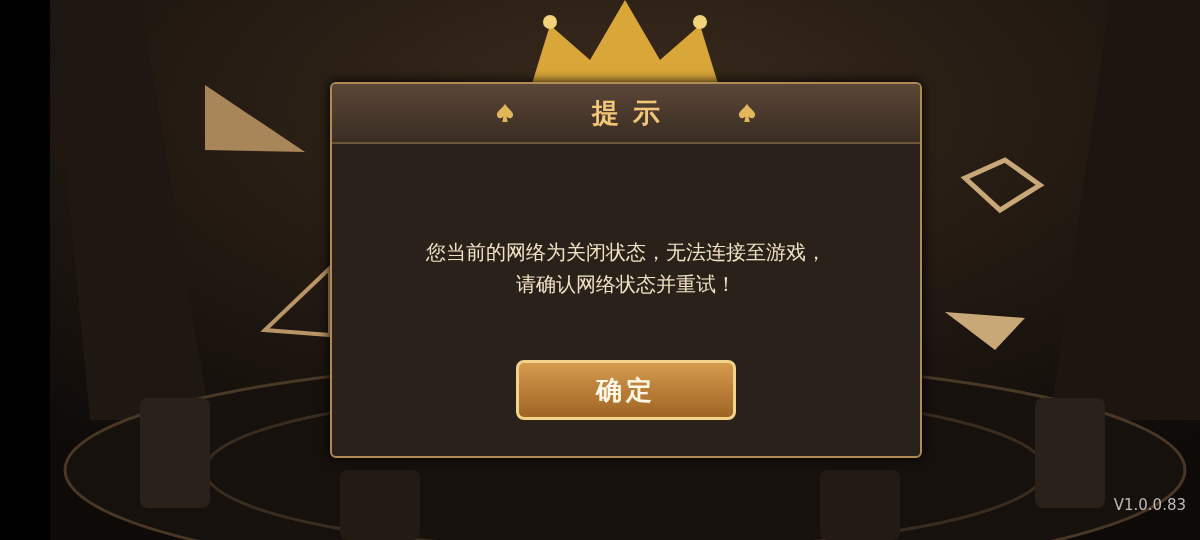 The height and width of the screenshot is (540, 1200). I want to click on version-label: V1.0.0.83, so click(1149, 505).